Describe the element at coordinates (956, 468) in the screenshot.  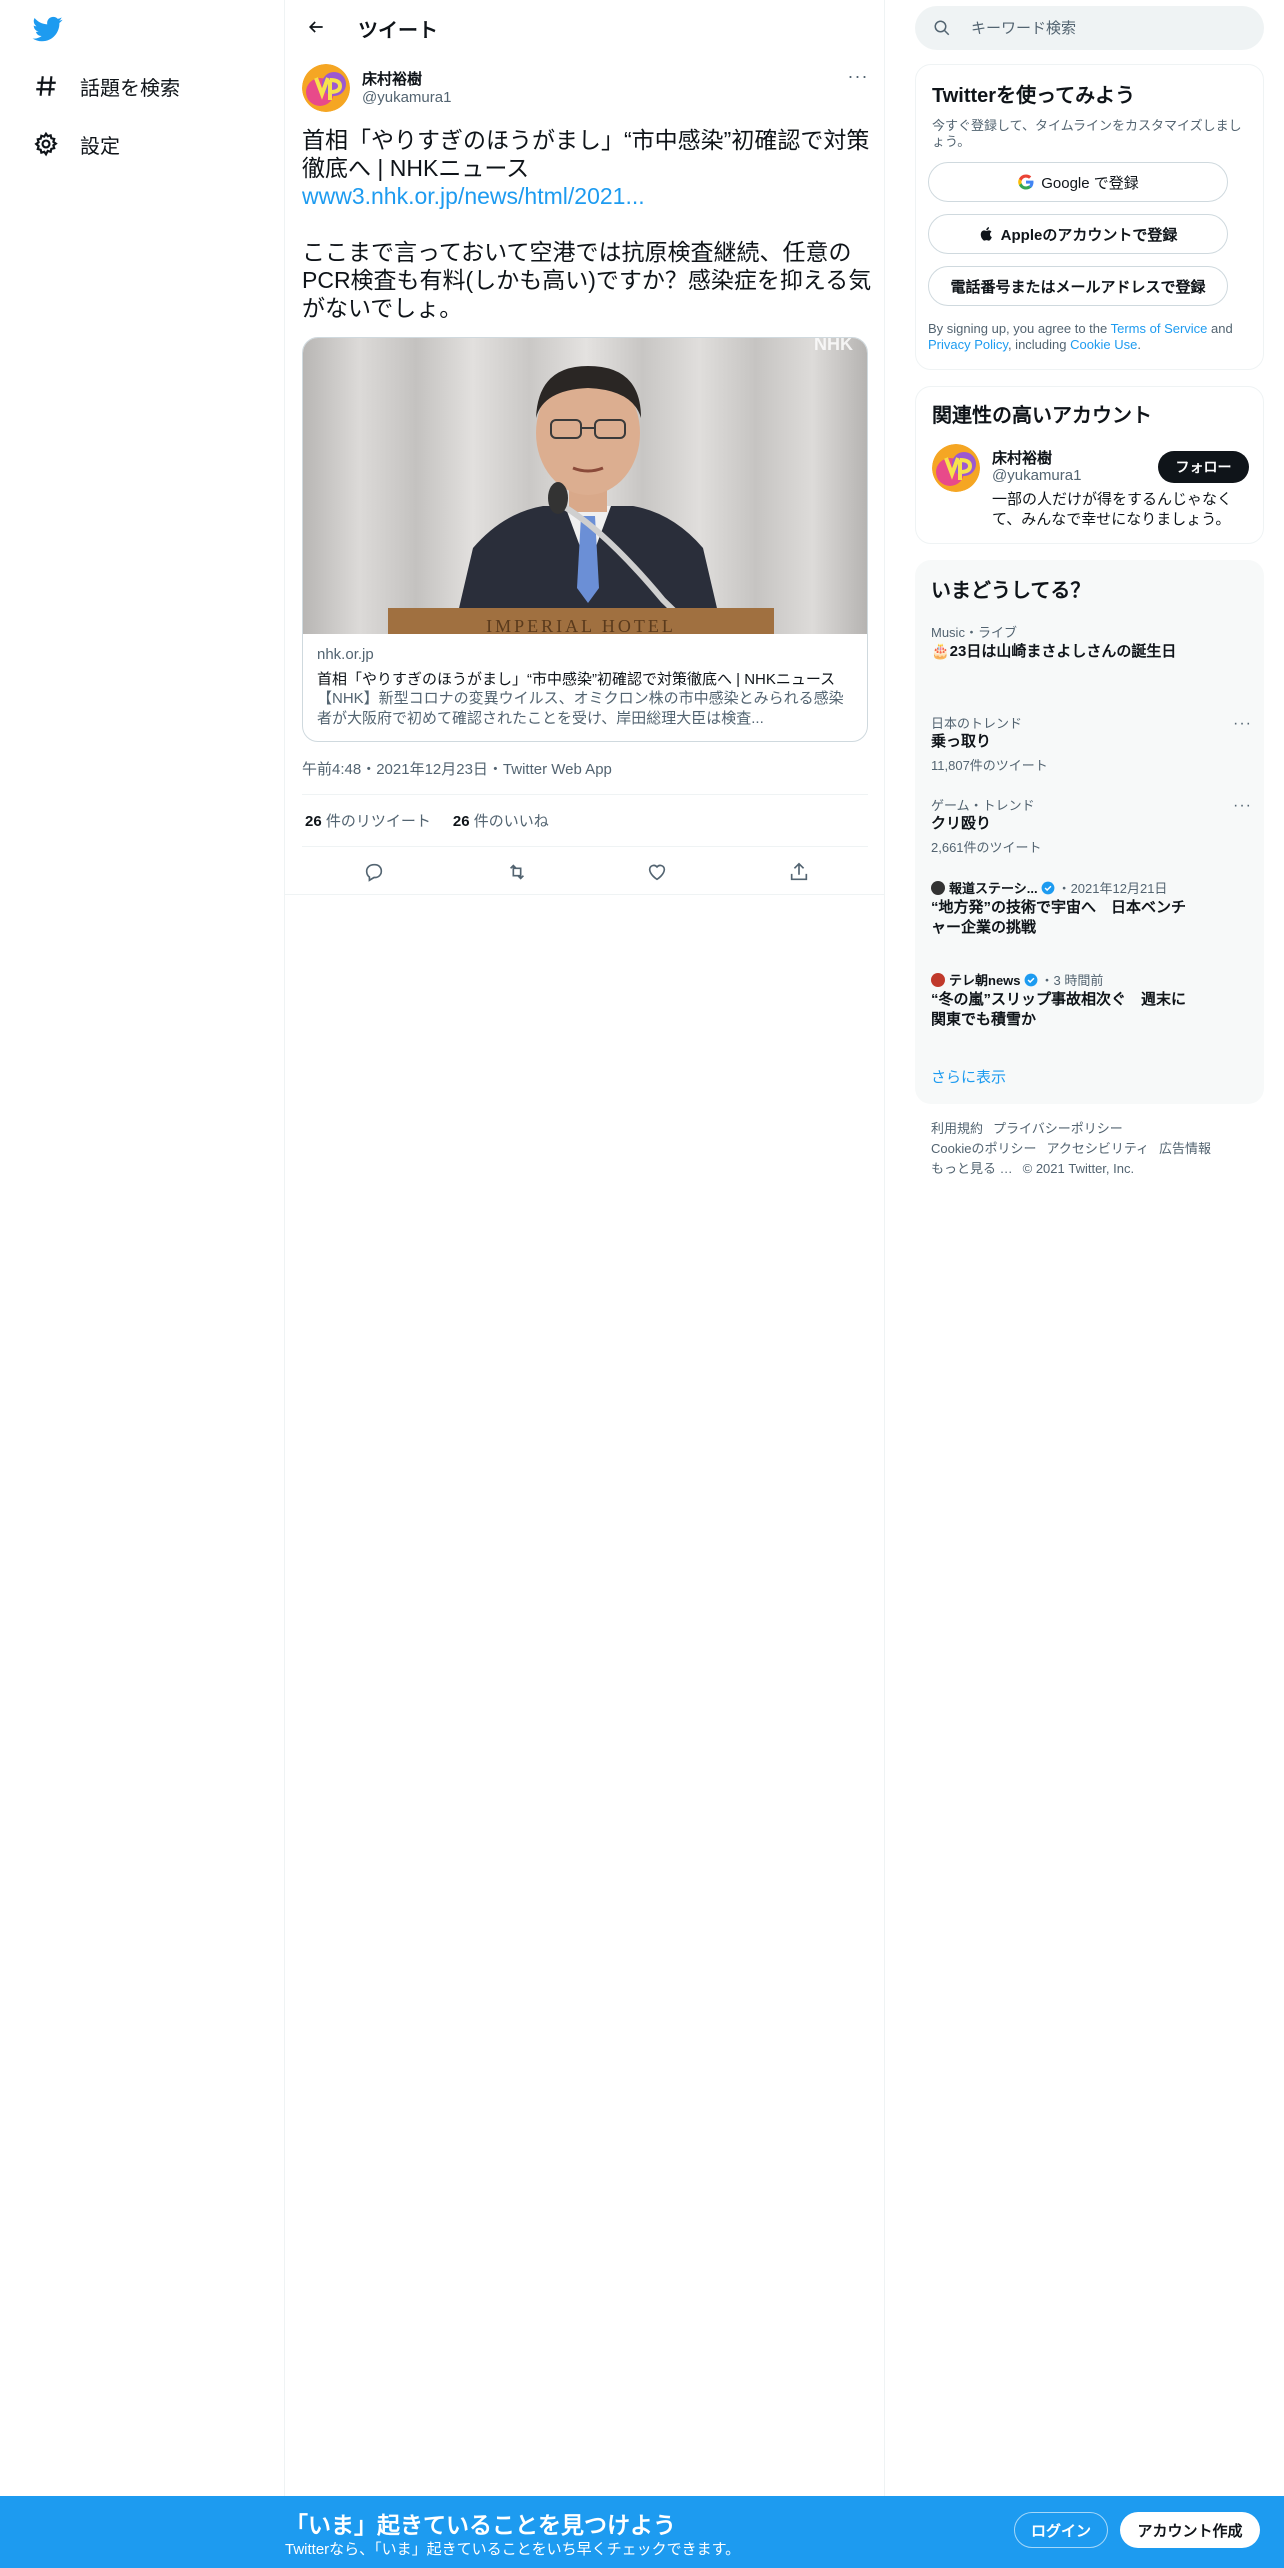
I see `related-avatar` at that location.